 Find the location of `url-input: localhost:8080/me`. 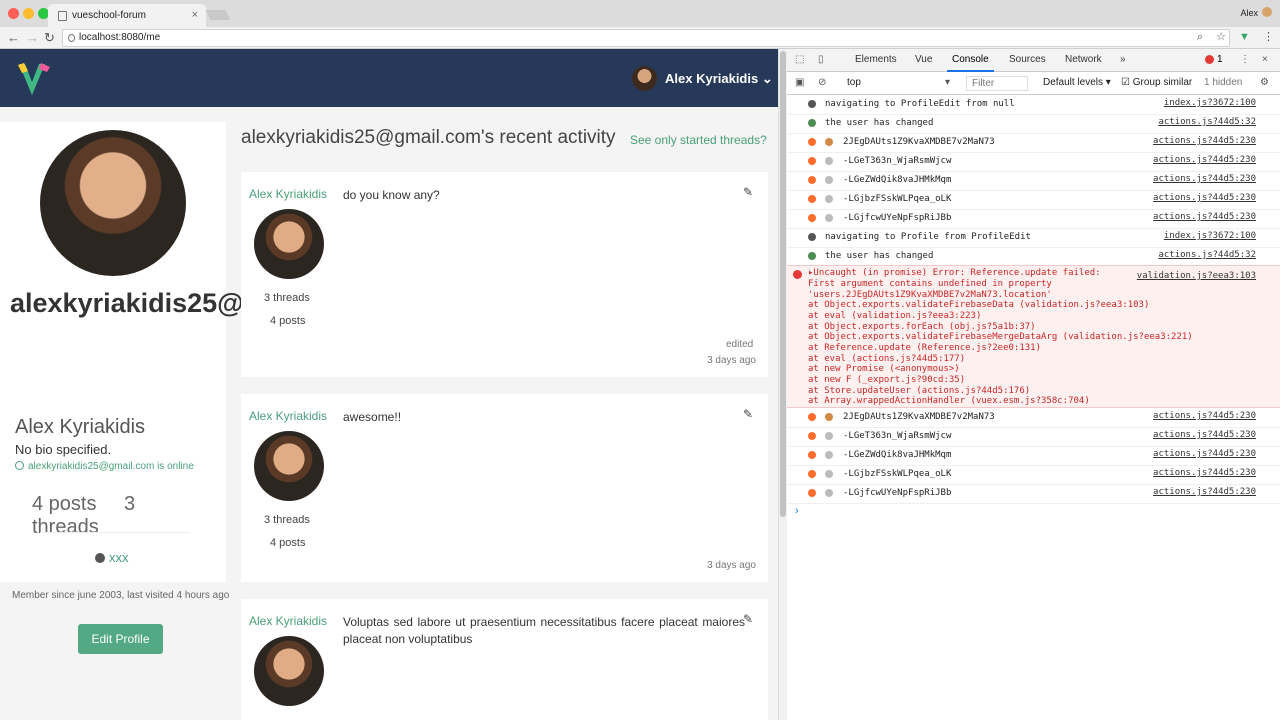

url-input: localhost:8080/me is located at coordinates (646, 38).